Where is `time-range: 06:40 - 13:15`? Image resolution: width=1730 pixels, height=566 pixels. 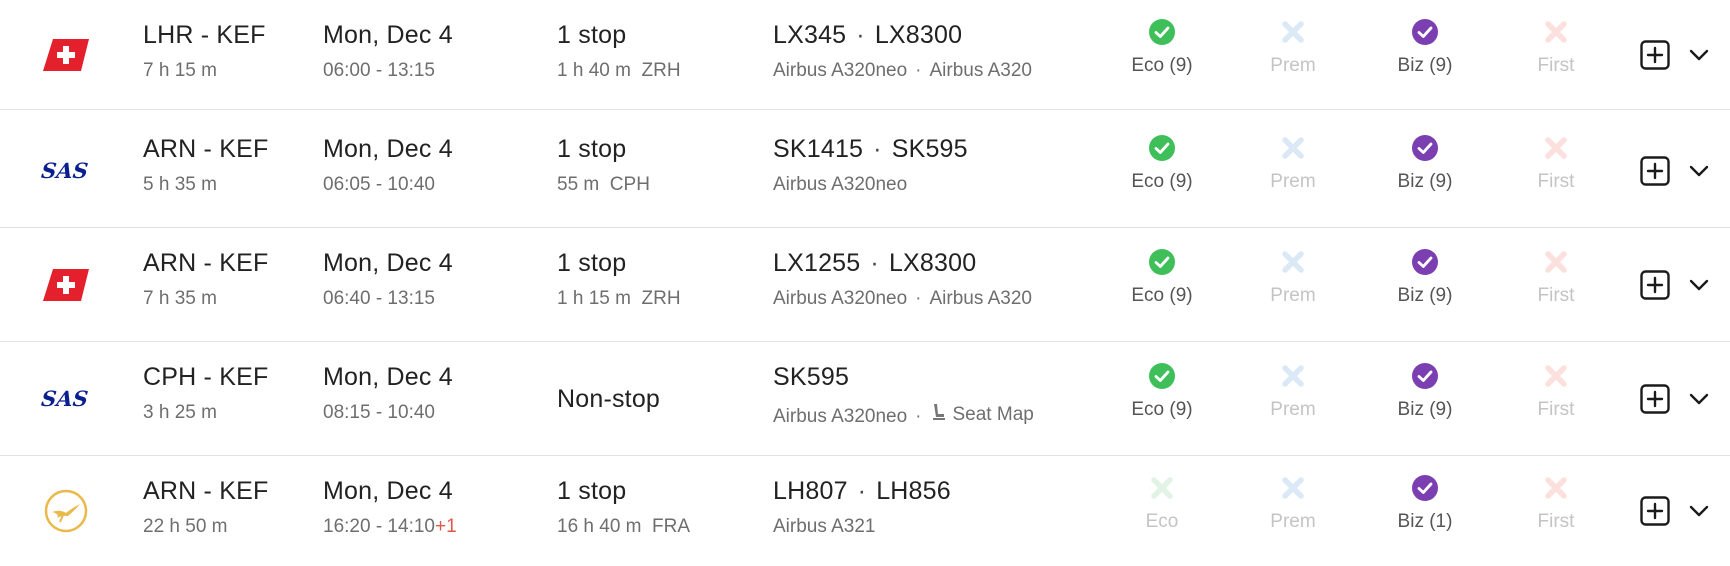
time-range: 06:40 - 13:15 is located at coordinates (388, 299).